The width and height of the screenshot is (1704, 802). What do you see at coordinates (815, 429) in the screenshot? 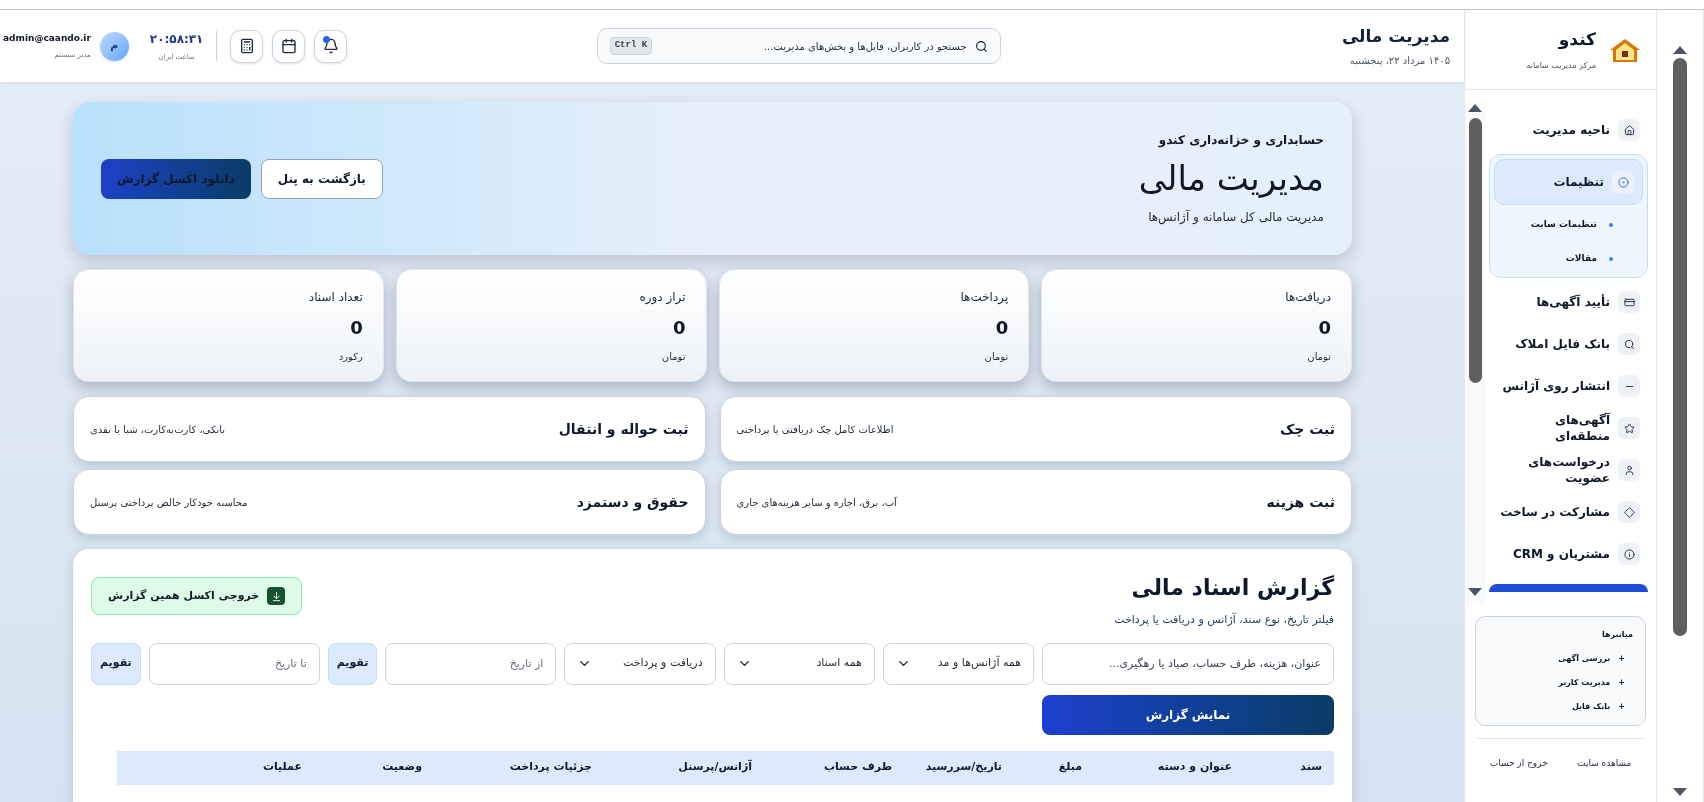
I see `action-description: اطلاعات کامل چک دریافتی یا پرداختی` at bounding box center [815, 429].